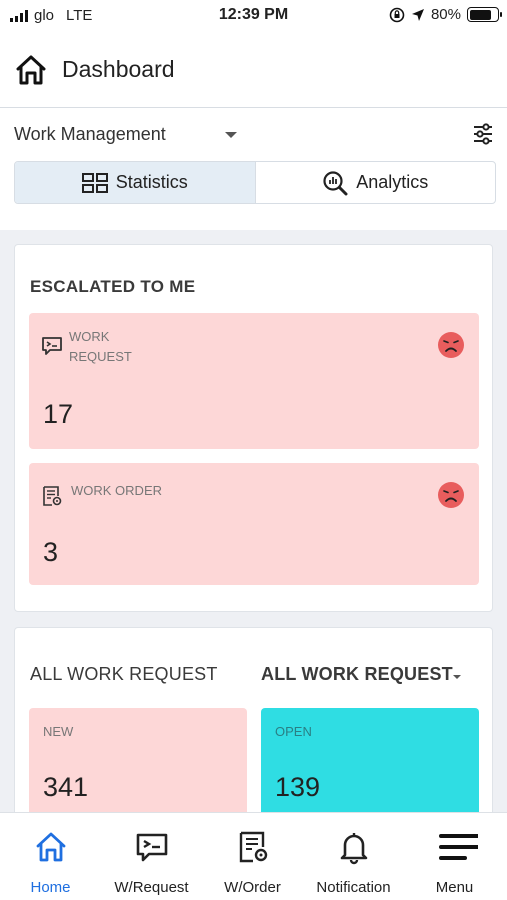 This screenshot has width=507, height=900. Describe the element at coordinates (293, 731) in the screenshot. I see `open-label: OPEN` at that location.